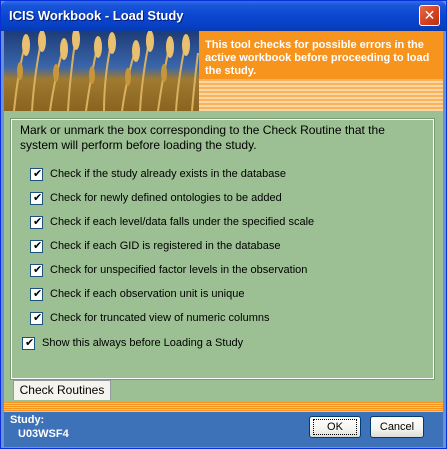 The width and height of the screenshot is (447, 449). I want to click on decorative-stripes, so click(223, 407).